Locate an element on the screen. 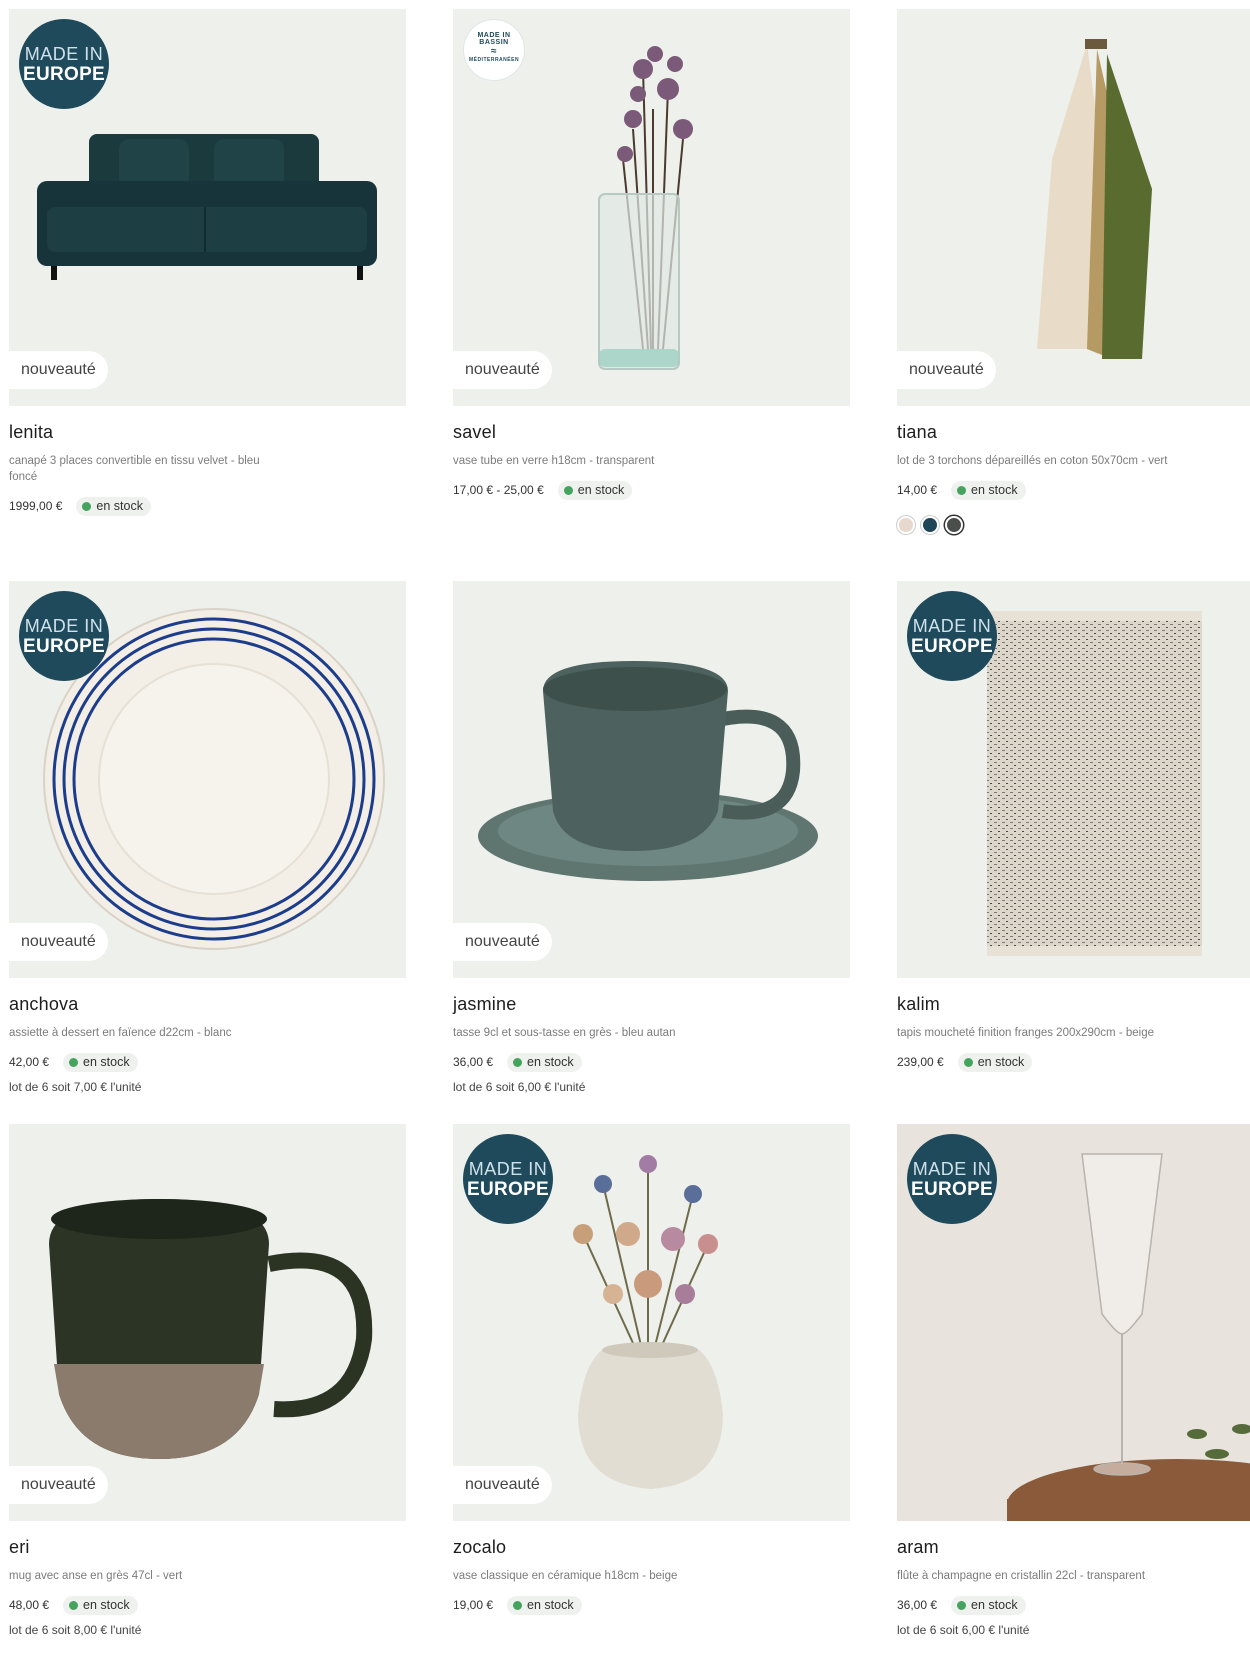 This screenshot has height=1659, width=1250. wave-icon: ≈ is located at coordinates (494, 51).